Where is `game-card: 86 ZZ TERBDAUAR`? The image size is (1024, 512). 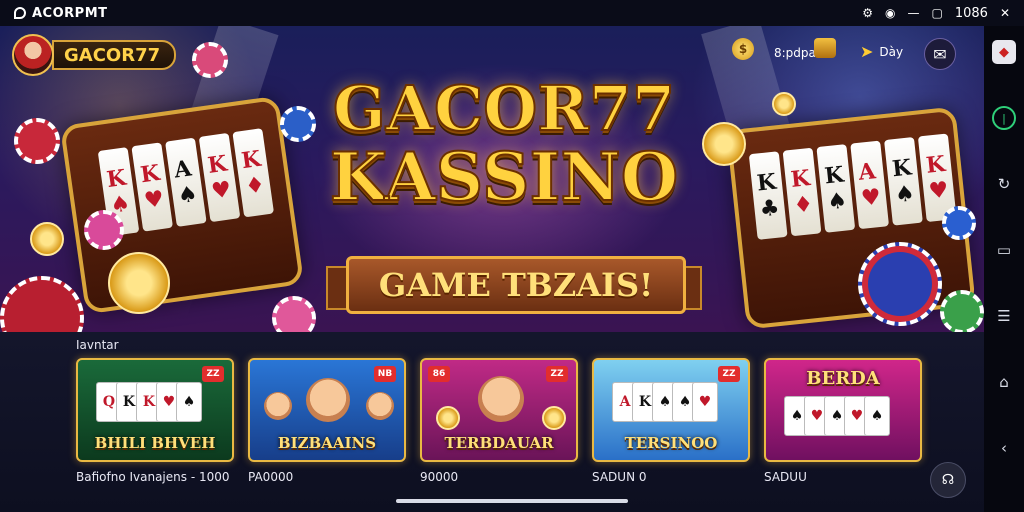
game-card: 86 ZZ TERBDAUAR is located at coordinates (499, 410).